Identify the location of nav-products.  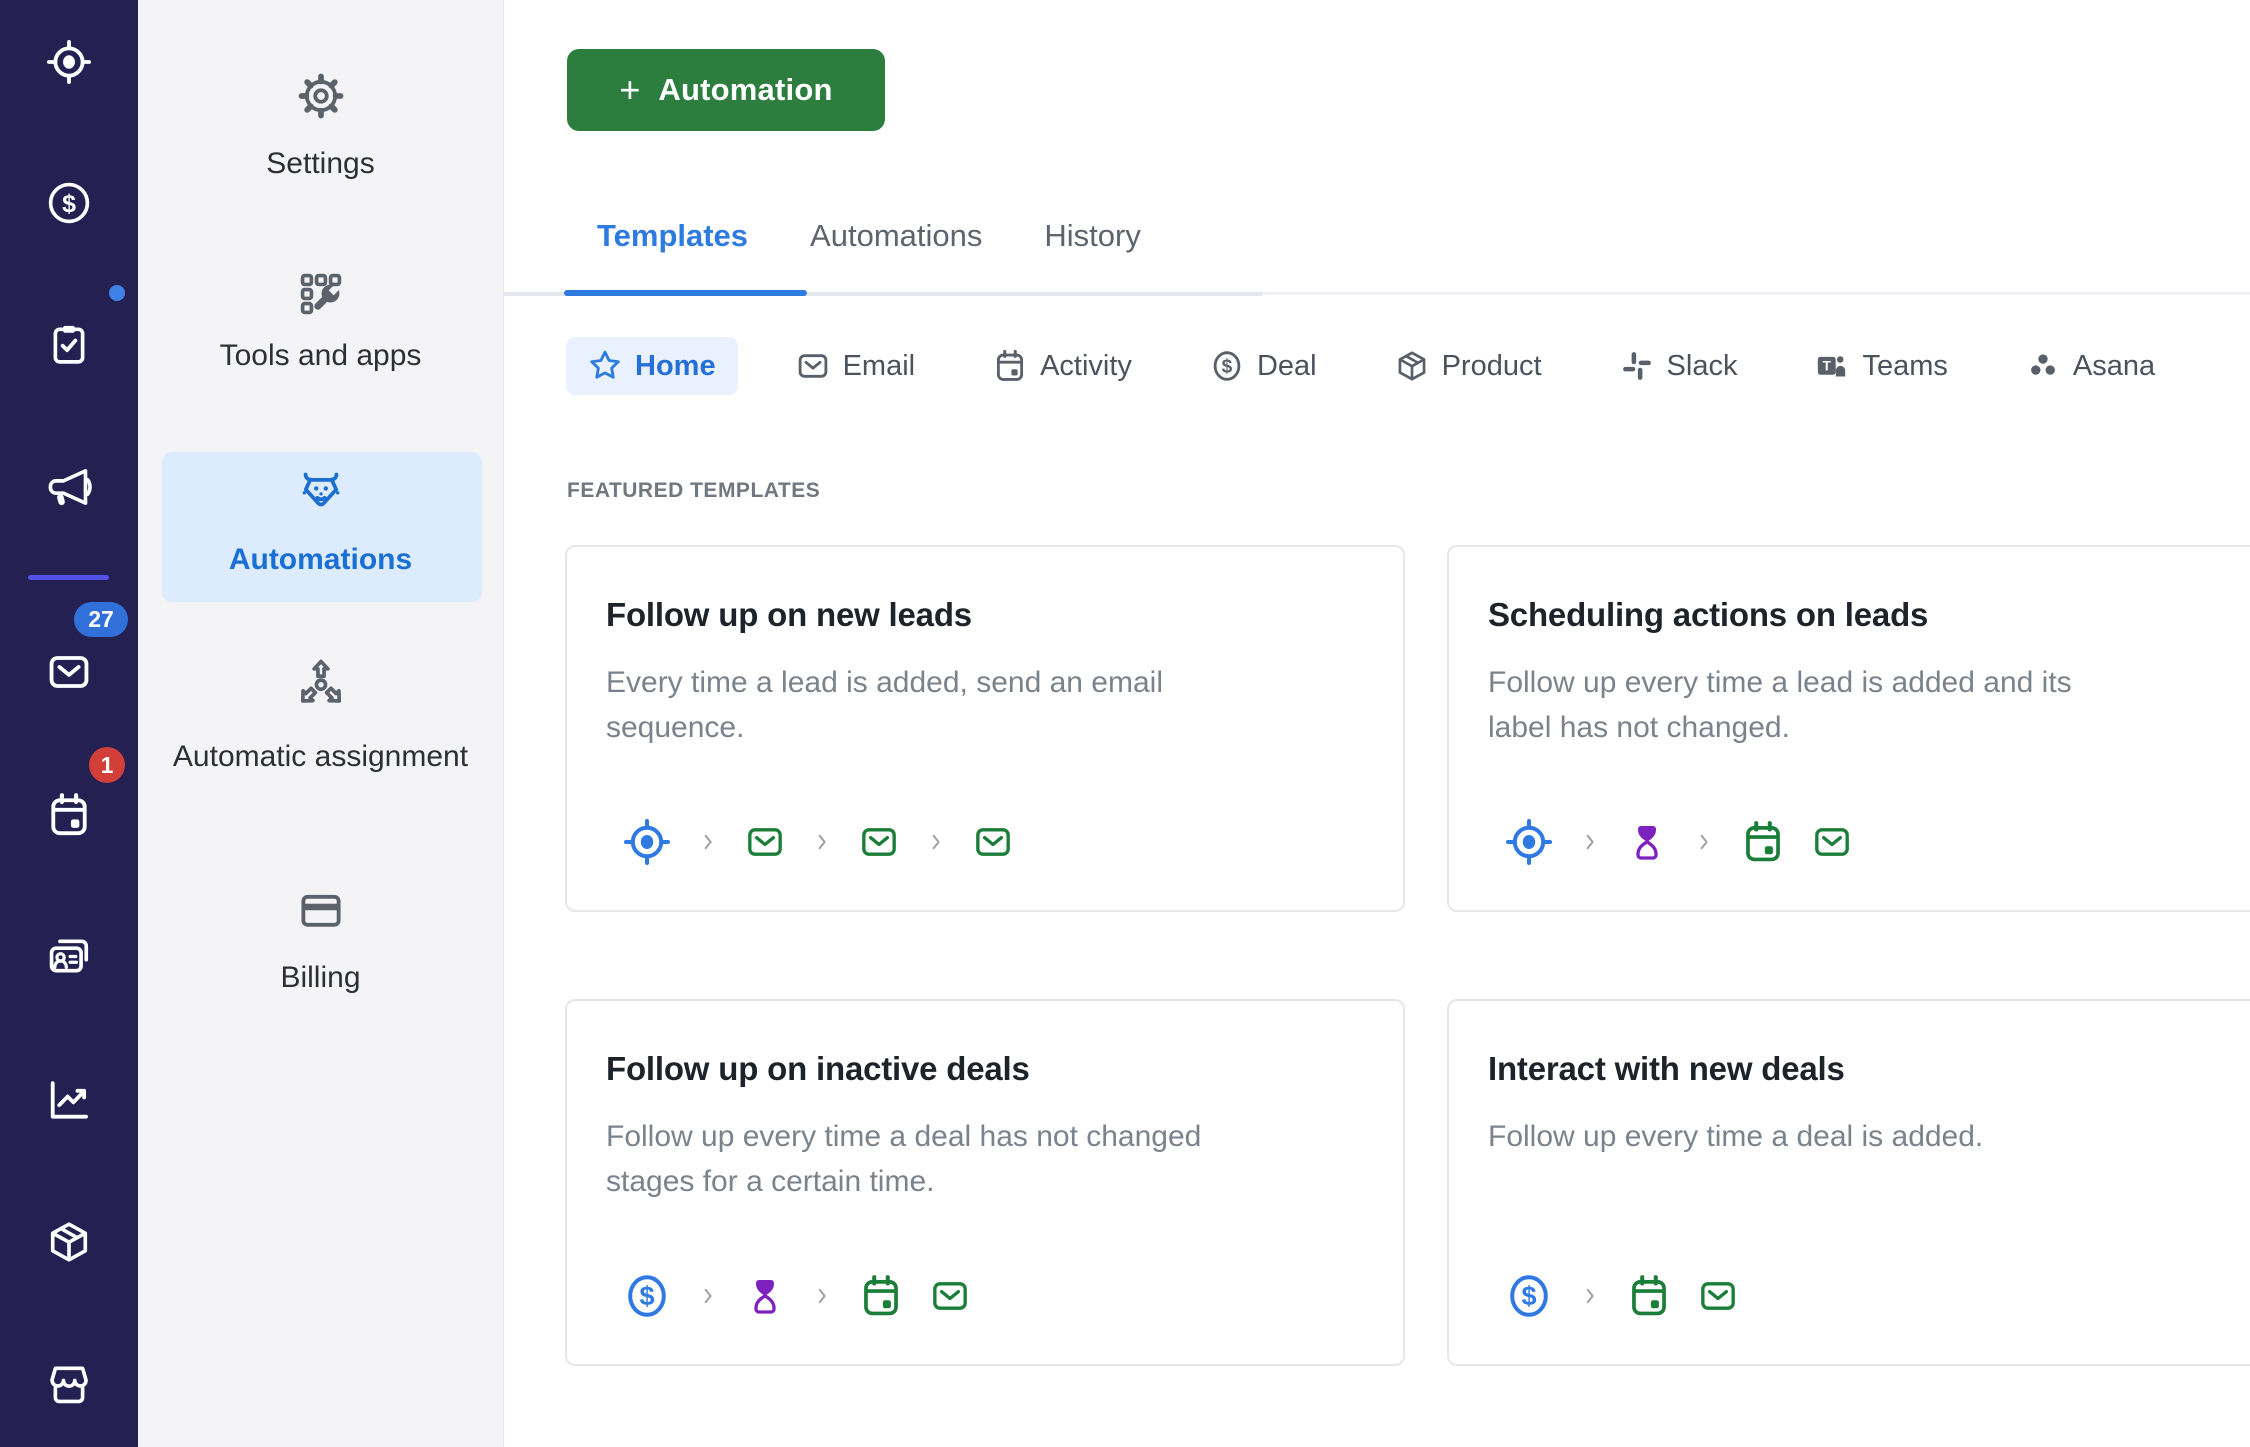
(69, 1242).